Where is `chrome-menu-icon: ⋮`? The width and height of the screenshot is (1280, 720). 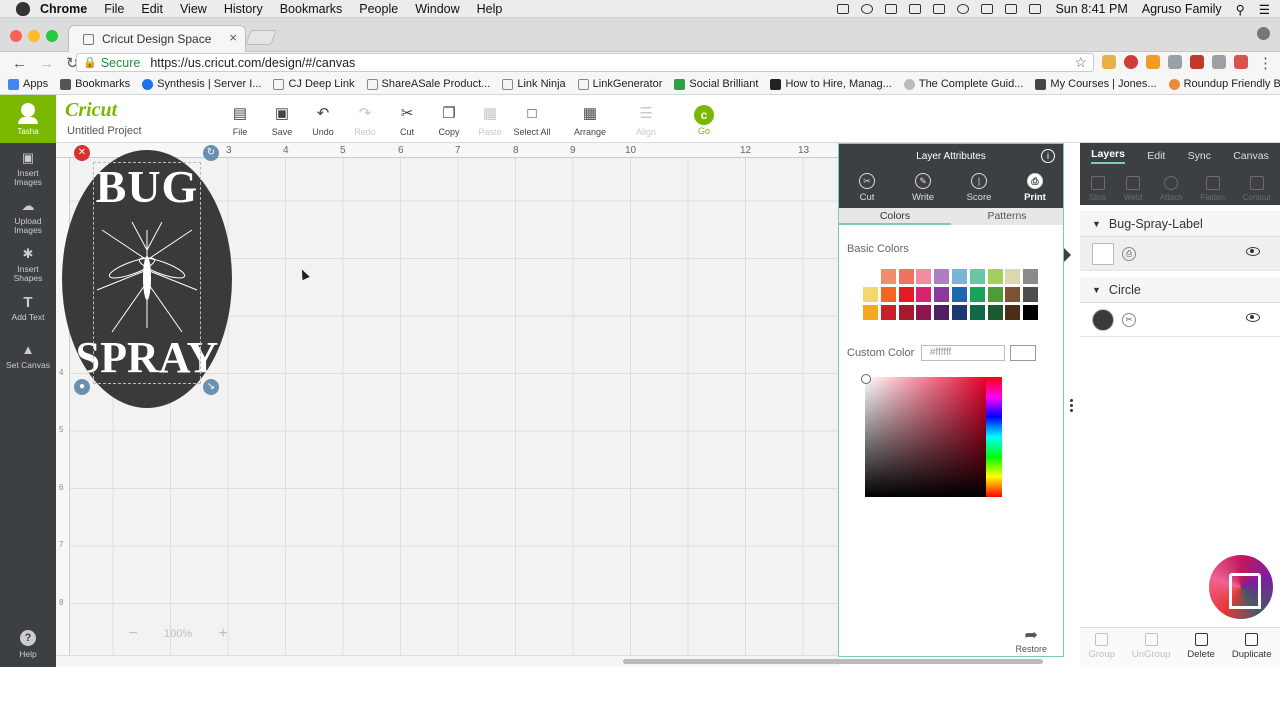
chrome-menu-icon: ⋮ is located at coordinates (1265, 63).